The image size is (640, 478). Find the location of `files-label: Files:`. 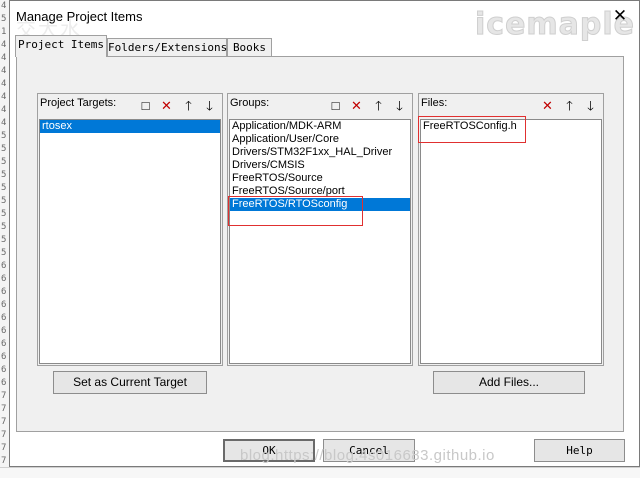

files-label: Files: is located at coordinates (434, 103).